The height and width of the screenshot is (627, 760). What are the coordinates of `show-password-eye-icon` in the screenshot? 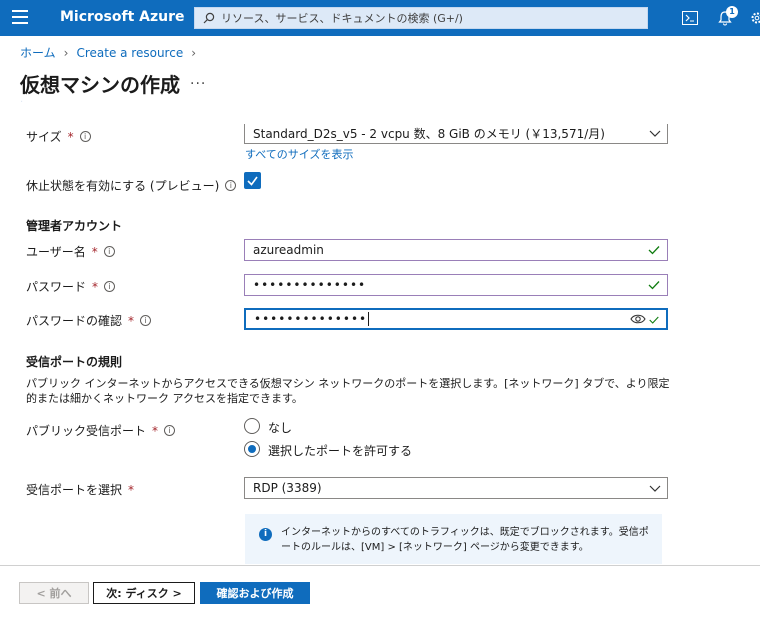 It's located at (638, 319).